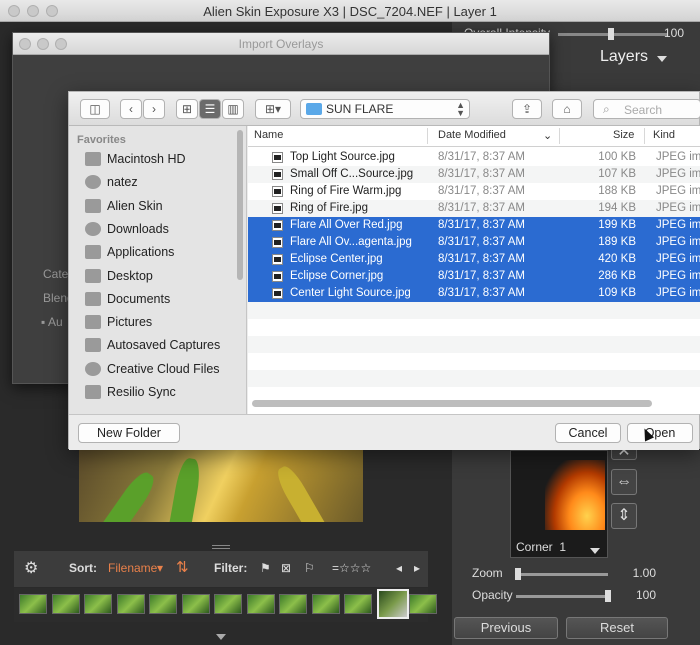  What do you see at coordinates (164, 253) in the screenshot?
I see `sidebar-item-applications: Applications` at bounding box center [164, 253].